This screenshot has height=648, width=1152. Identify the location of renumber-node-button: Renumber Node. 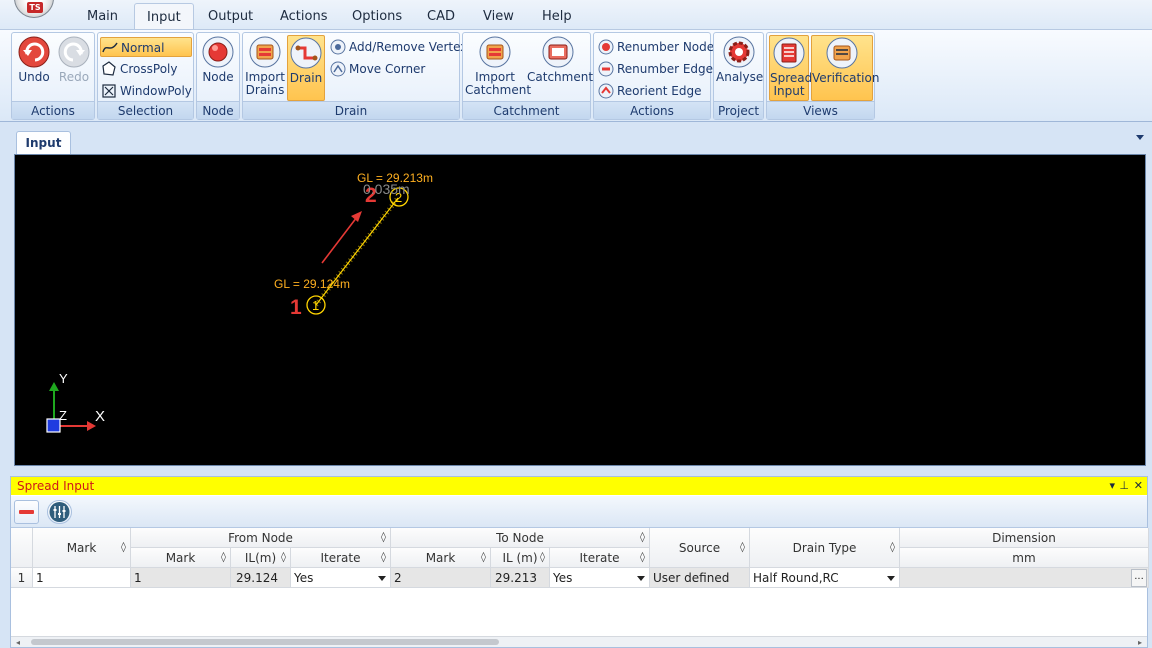
(655, 47).